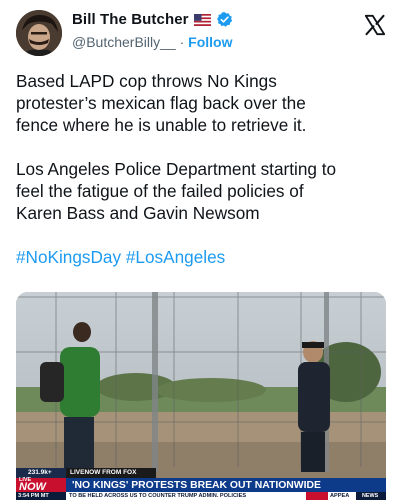  I want to click on avatar-image, so click(39, 33).